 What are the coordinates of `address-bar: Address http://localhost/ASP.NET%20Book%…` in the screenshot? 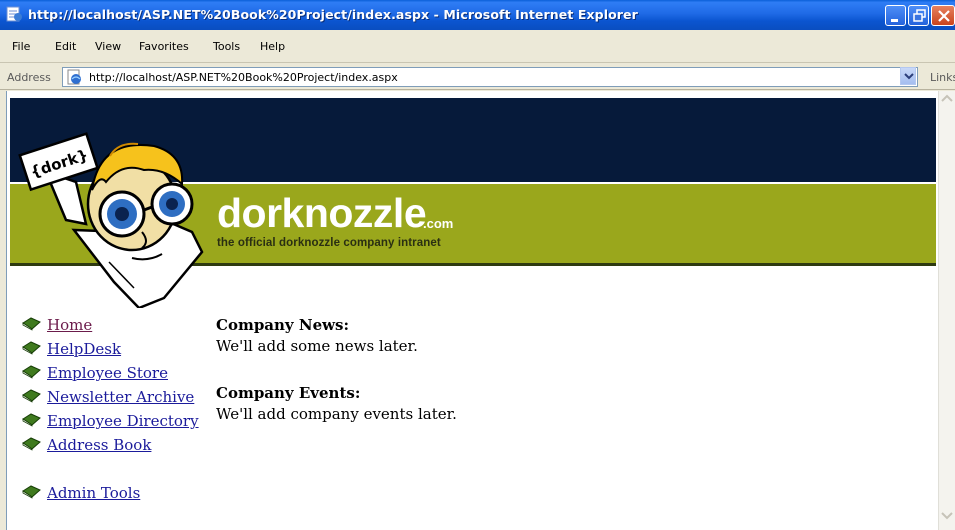 It's located at (477, 77).